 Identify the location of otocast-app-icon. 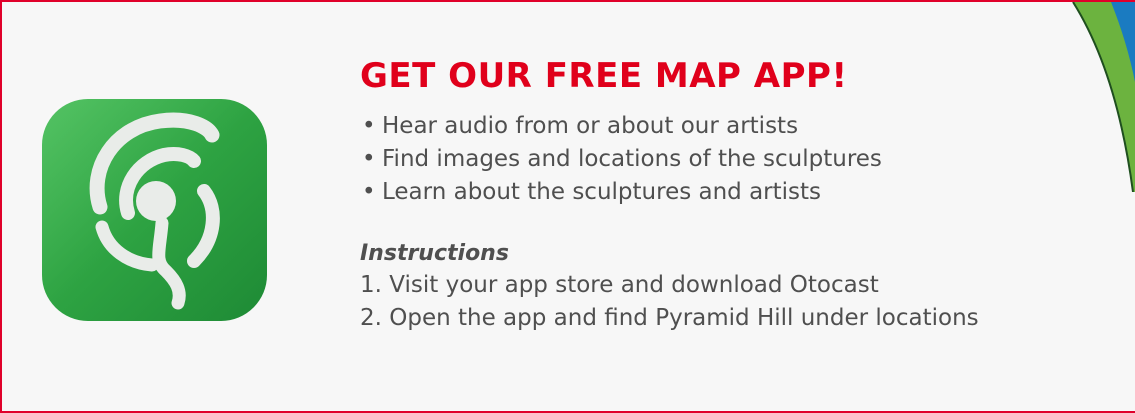
(154, 210).